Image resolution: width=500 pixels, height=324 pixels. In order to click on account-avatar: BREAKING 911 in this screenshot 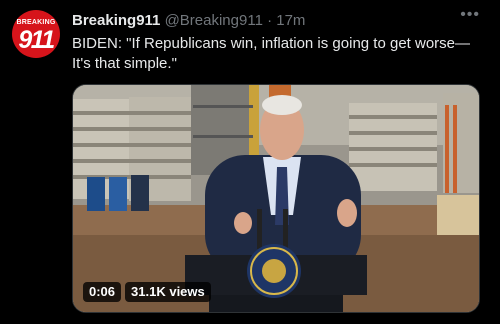, I will do `click(36, 34)`.